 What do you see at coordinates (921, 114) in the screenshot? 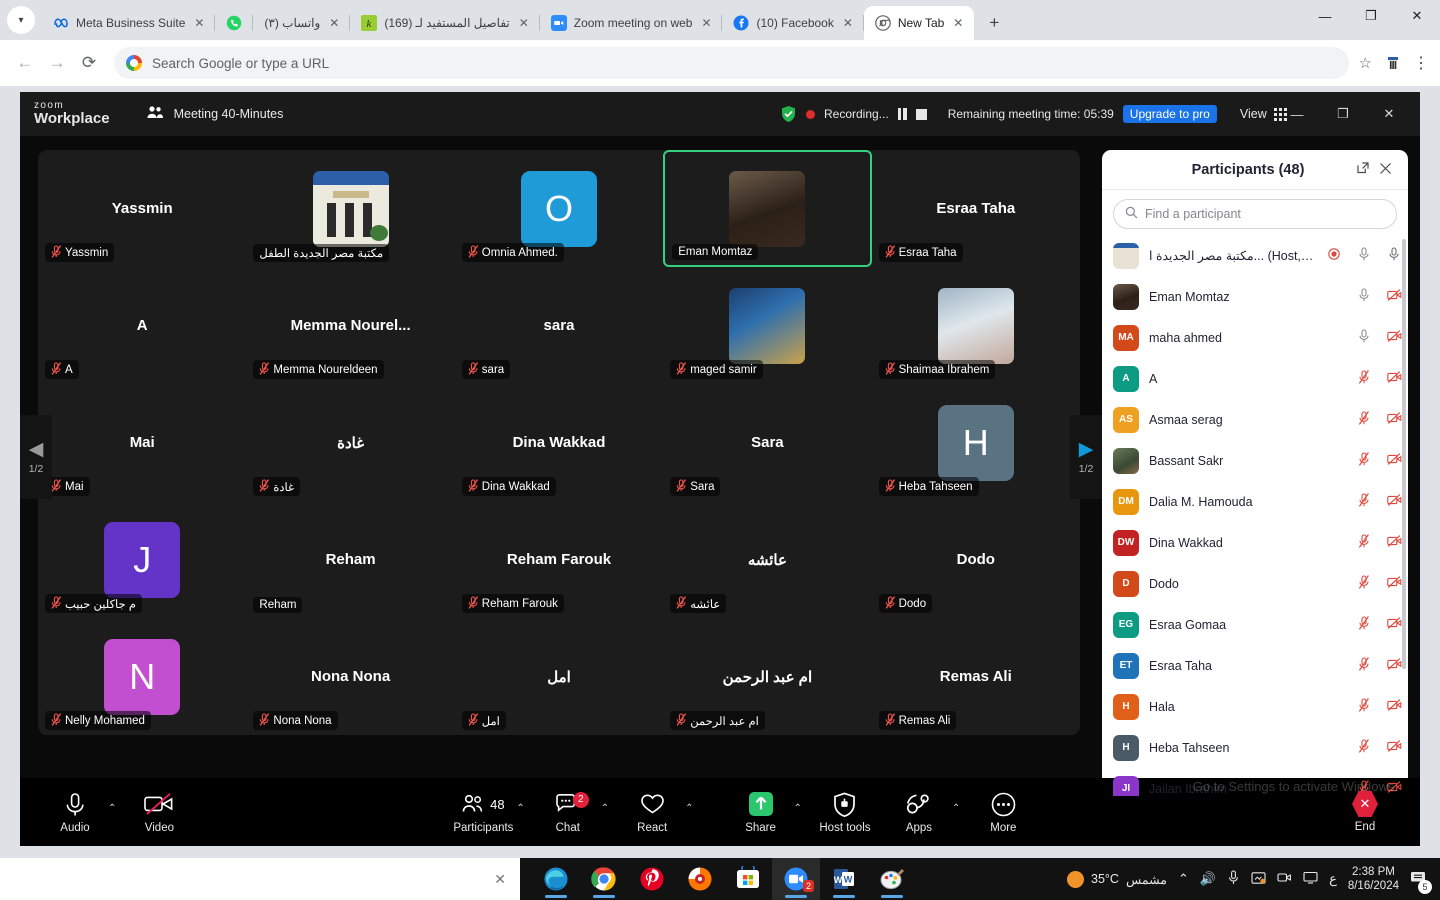
I see `stop-recording-button` at bounding box center [921, 114].